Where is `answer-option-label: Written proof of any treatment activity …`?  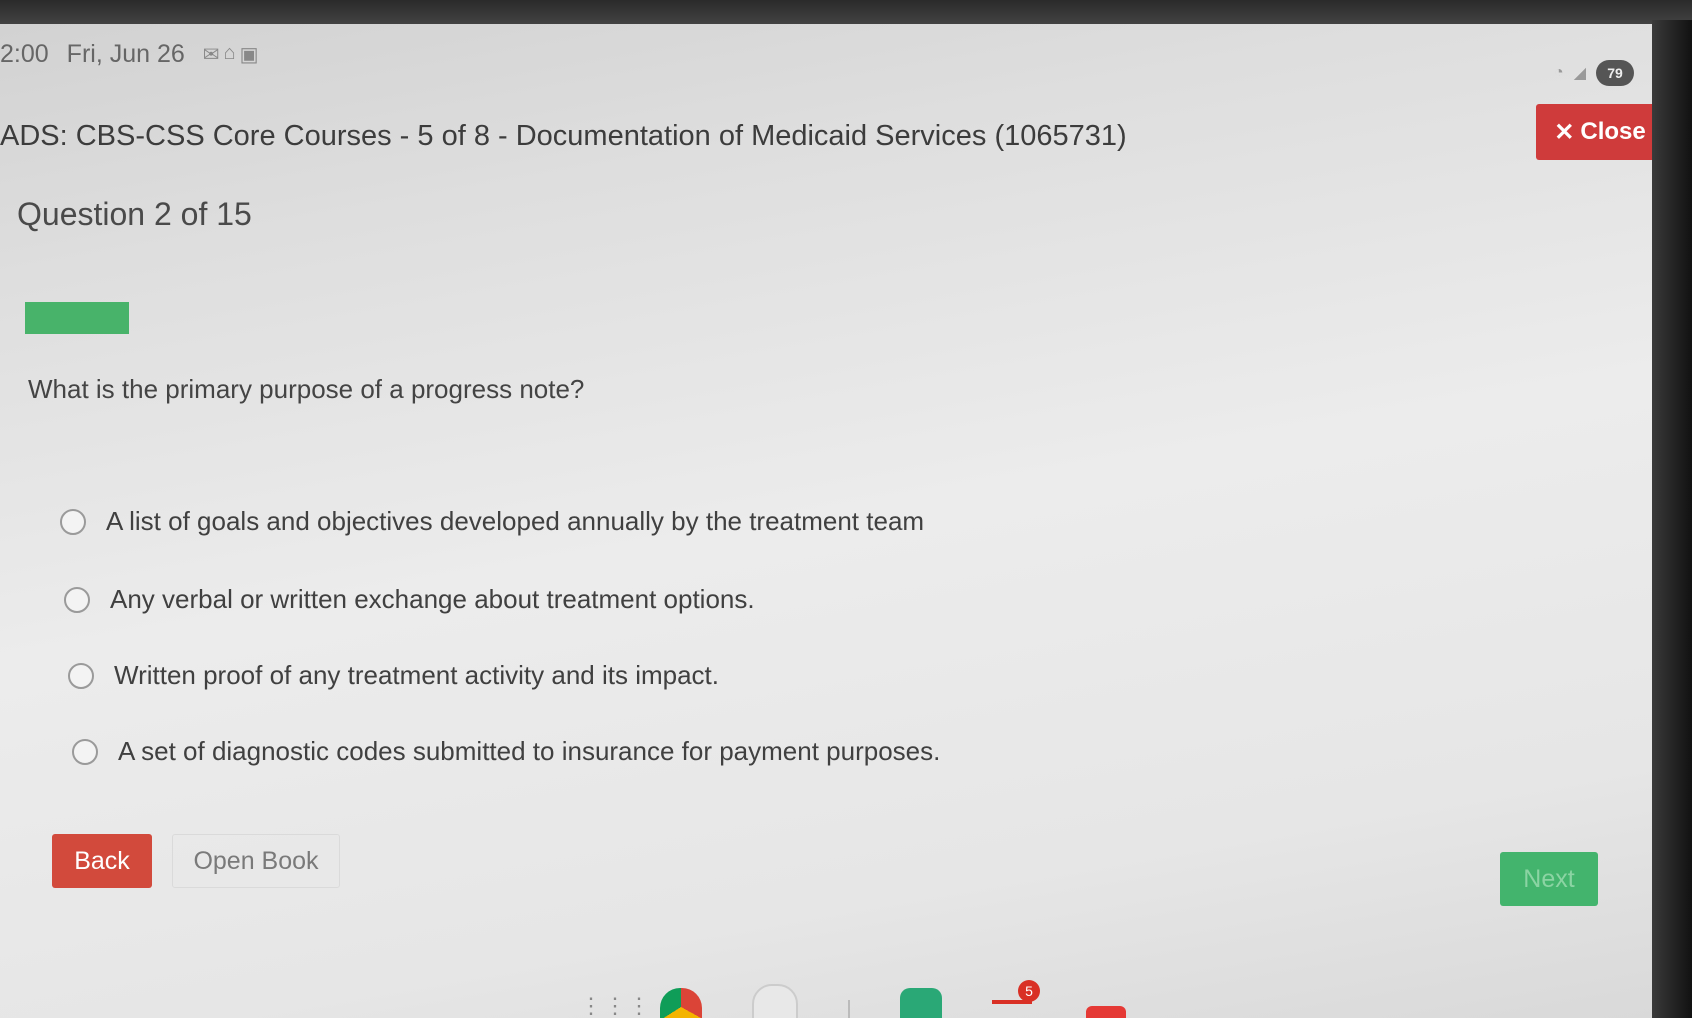 answer-option-label: Written proof of any treatment activity … is located at coordinates (416, 675).